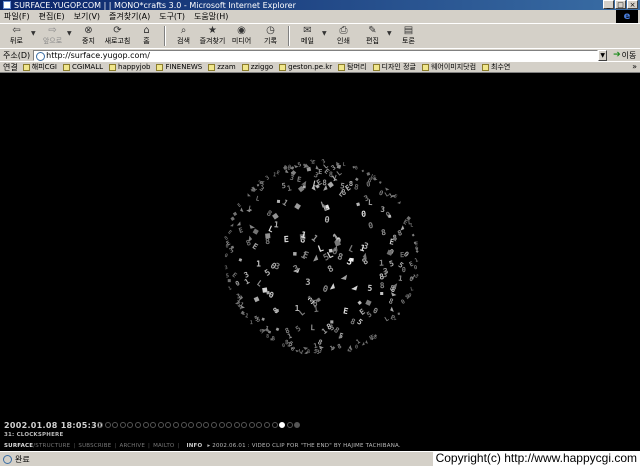 Image resolution: width=640 pixels, height=466 pixels. I want to click on stop-label: 중지, so click(88, 41).